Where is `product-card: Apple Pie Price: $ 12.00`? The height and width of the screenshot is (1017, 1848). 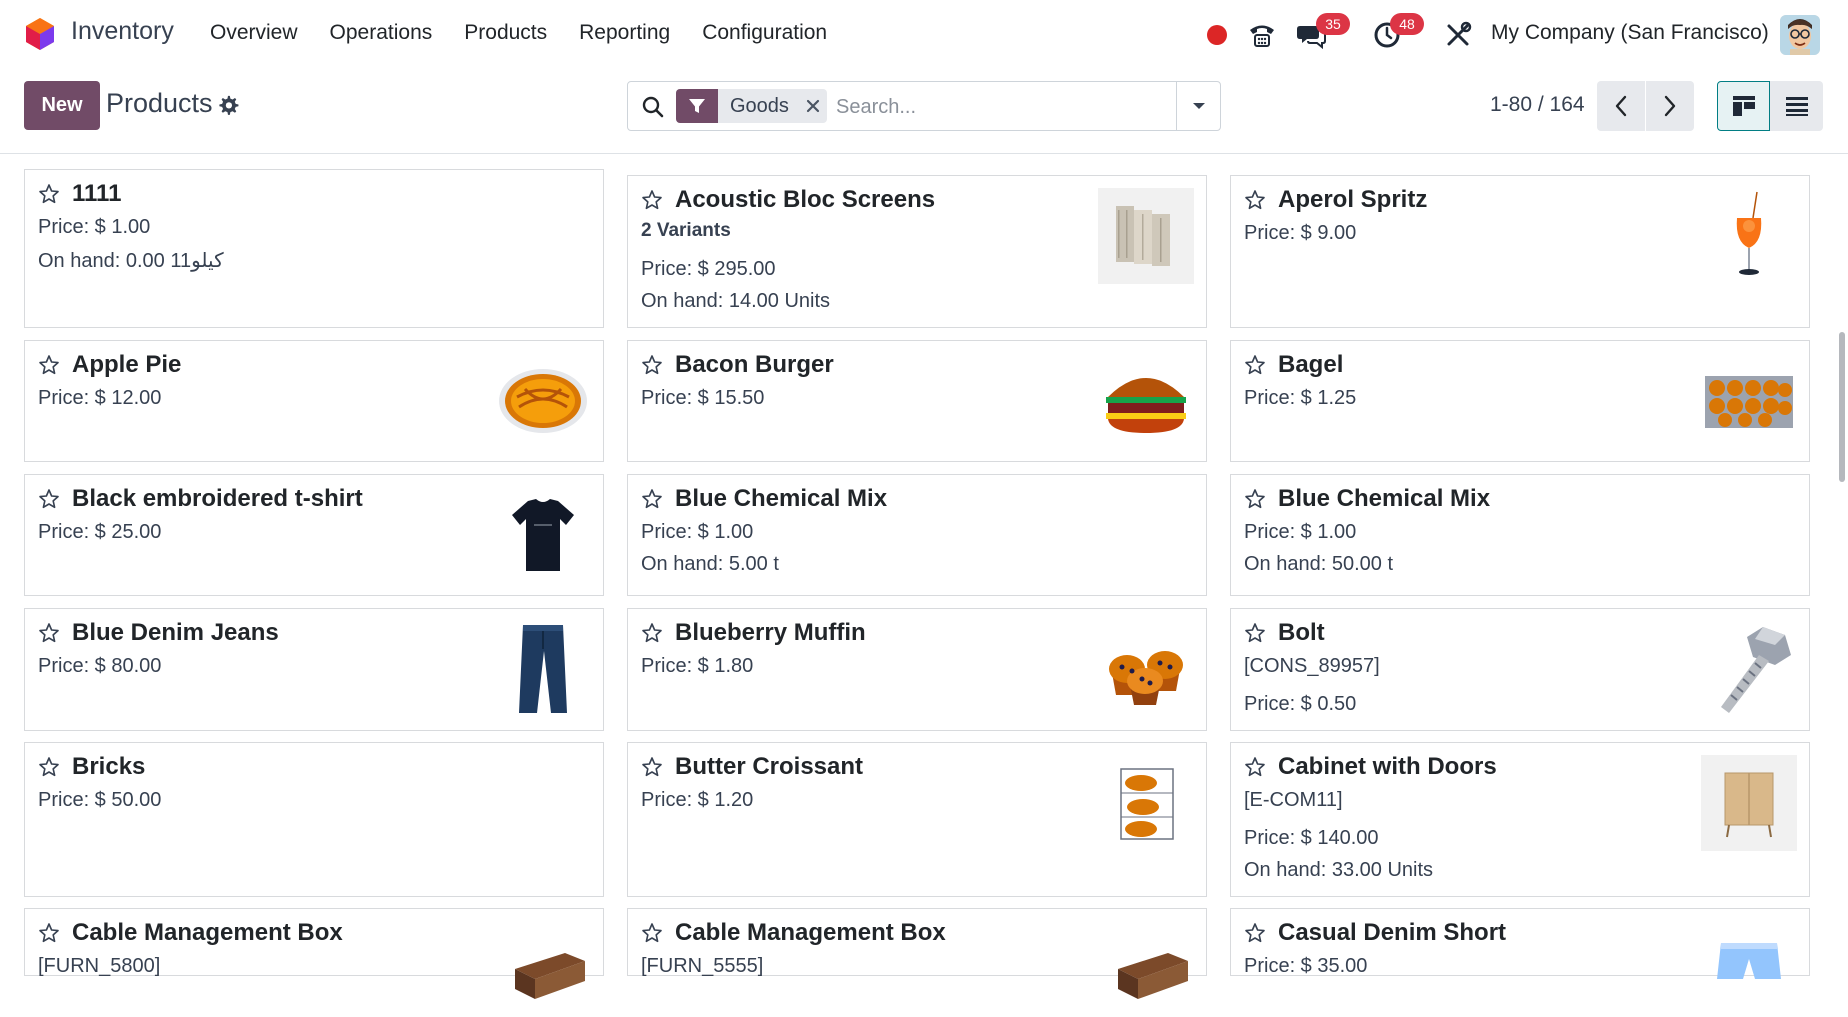 product-card: Apple Pie Price: $ 12.00 is located at coordinates (314, 401).